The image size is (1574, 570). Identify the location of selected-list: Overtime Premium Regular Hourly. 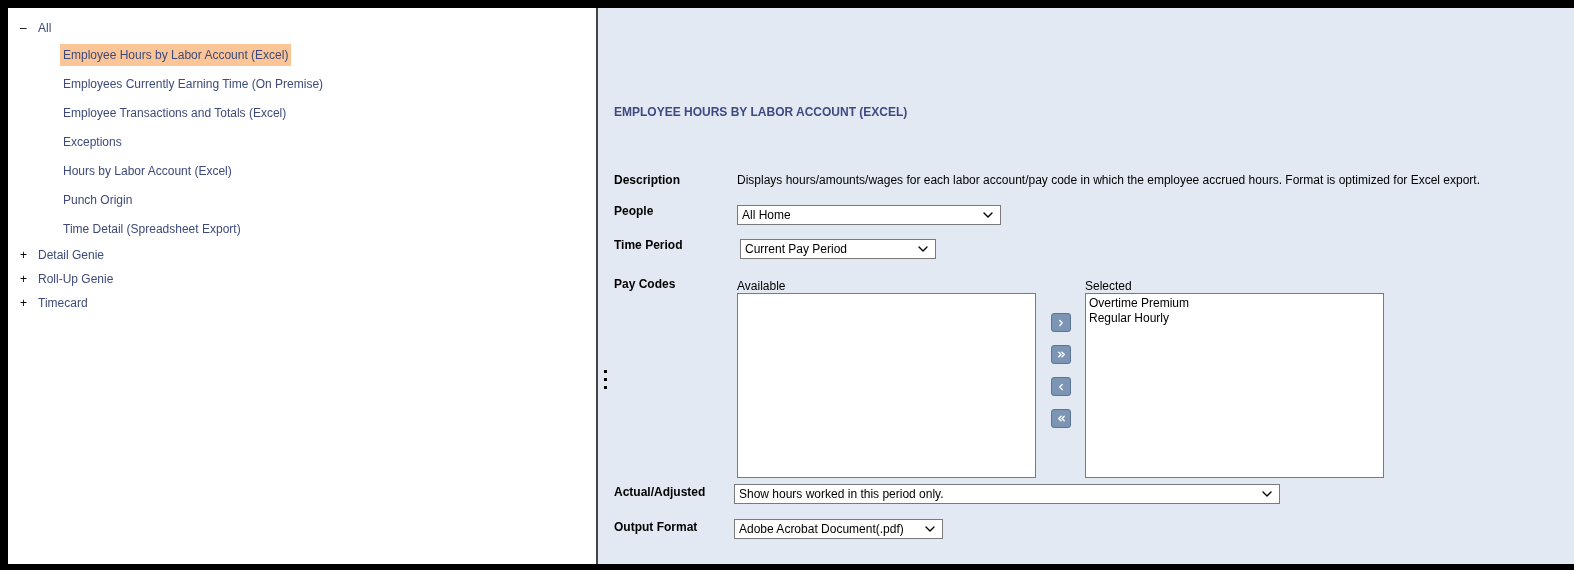
(1234, 385).